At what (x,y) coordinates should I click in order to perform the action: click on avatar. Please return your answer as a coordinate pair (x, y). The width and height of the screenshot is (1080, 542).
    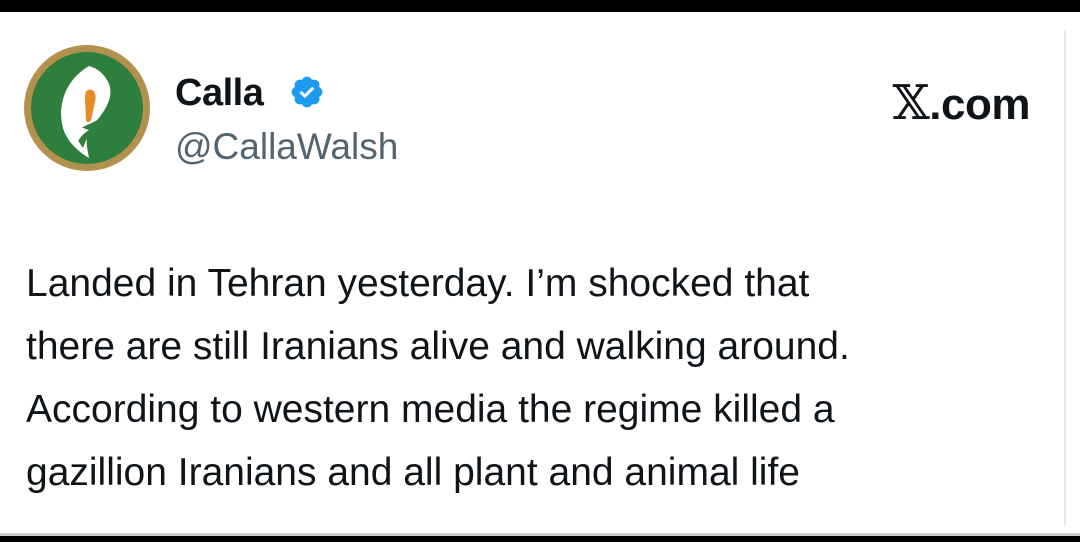
    Looking at the image, I should click on (87, 108).